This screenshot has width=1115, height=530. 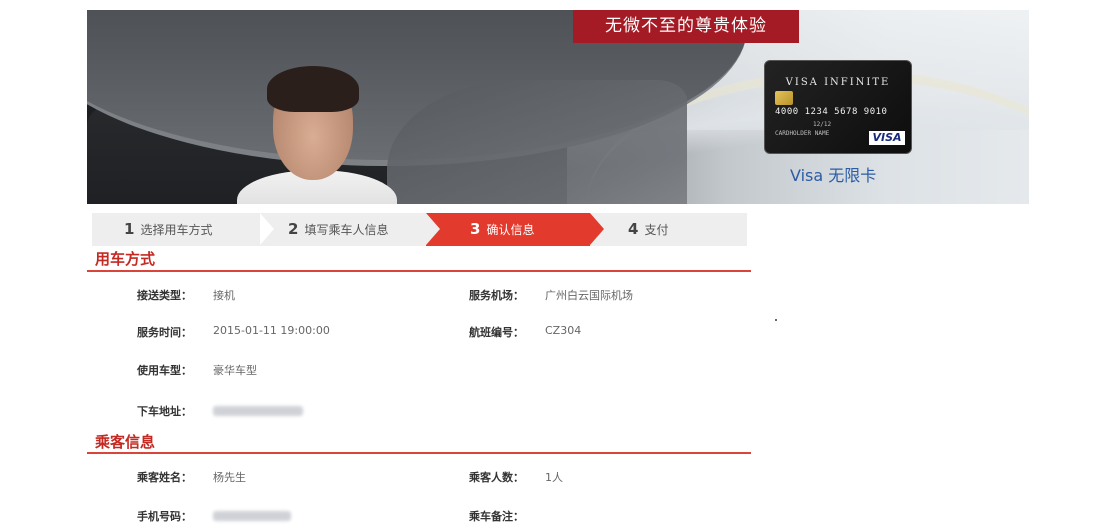 What do you see at coordinates (252, 516) in the screenshot?
I see `phone-number-redacted` at bounding box center [252, 516].